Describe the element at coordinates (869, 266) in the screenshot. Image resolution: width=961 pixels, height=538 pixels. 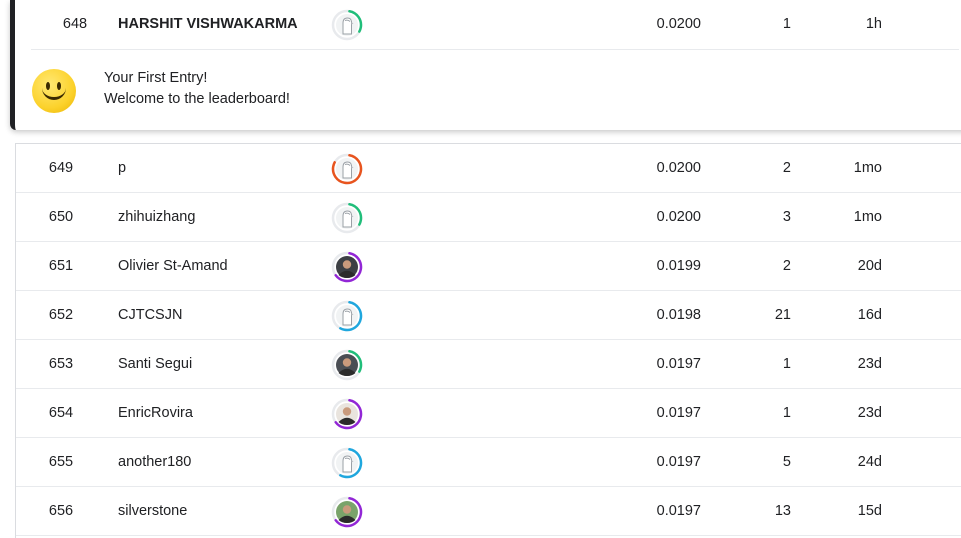
I see `last-submission-cell: 20d` at that location.